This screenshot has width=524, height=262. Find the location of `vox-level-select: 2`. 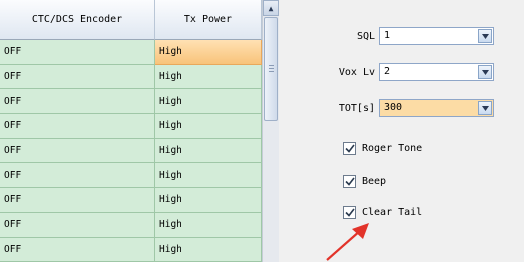

vox-level-select: 2 is located at coordinates (436, 72).